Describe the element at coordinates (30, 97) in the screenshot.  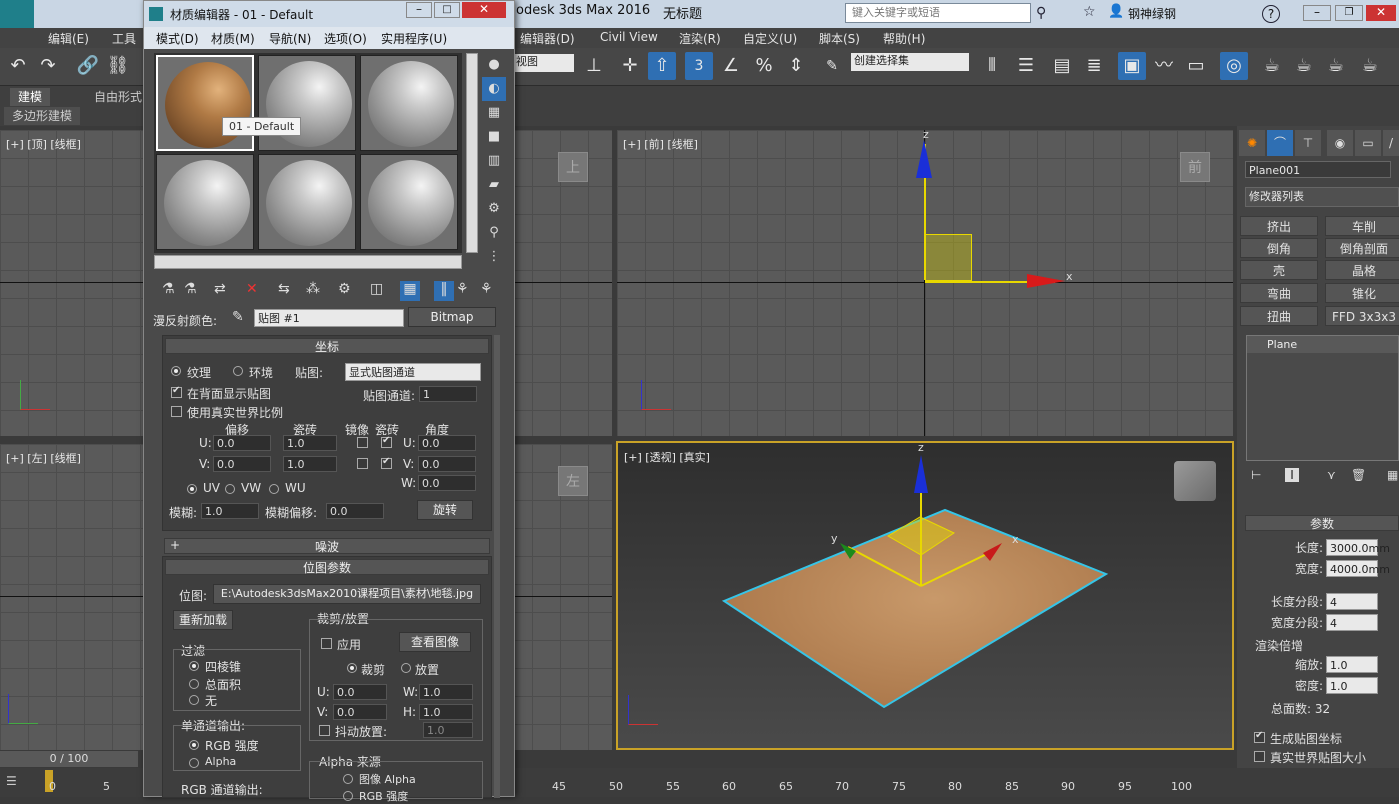
I see `ribbon-tab-modeling: 建模` at that location.